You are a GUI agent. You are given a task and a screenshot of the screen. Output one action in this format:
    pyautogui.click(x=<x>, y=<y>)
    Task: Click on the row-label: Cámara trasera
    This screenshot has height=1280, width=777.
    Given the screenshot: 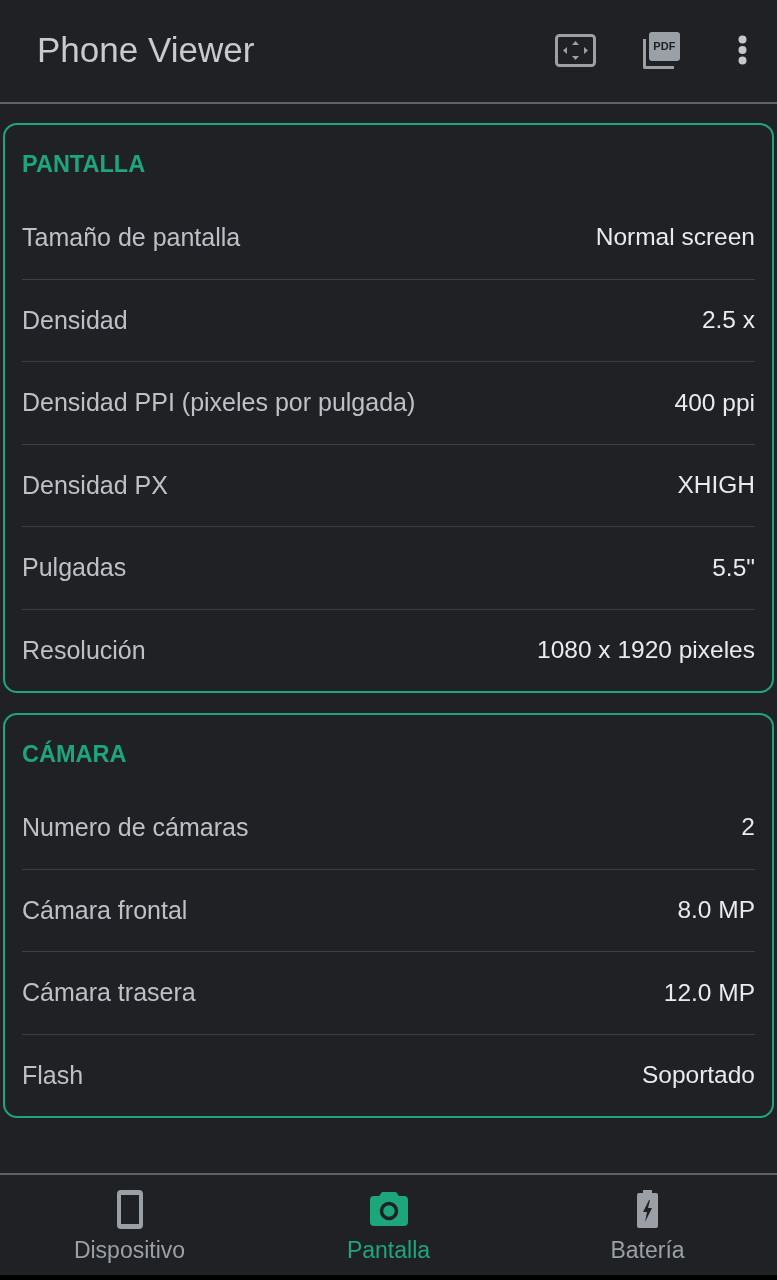 What is the action you would take?
    pyautogui.click(x=109, y=993)
    